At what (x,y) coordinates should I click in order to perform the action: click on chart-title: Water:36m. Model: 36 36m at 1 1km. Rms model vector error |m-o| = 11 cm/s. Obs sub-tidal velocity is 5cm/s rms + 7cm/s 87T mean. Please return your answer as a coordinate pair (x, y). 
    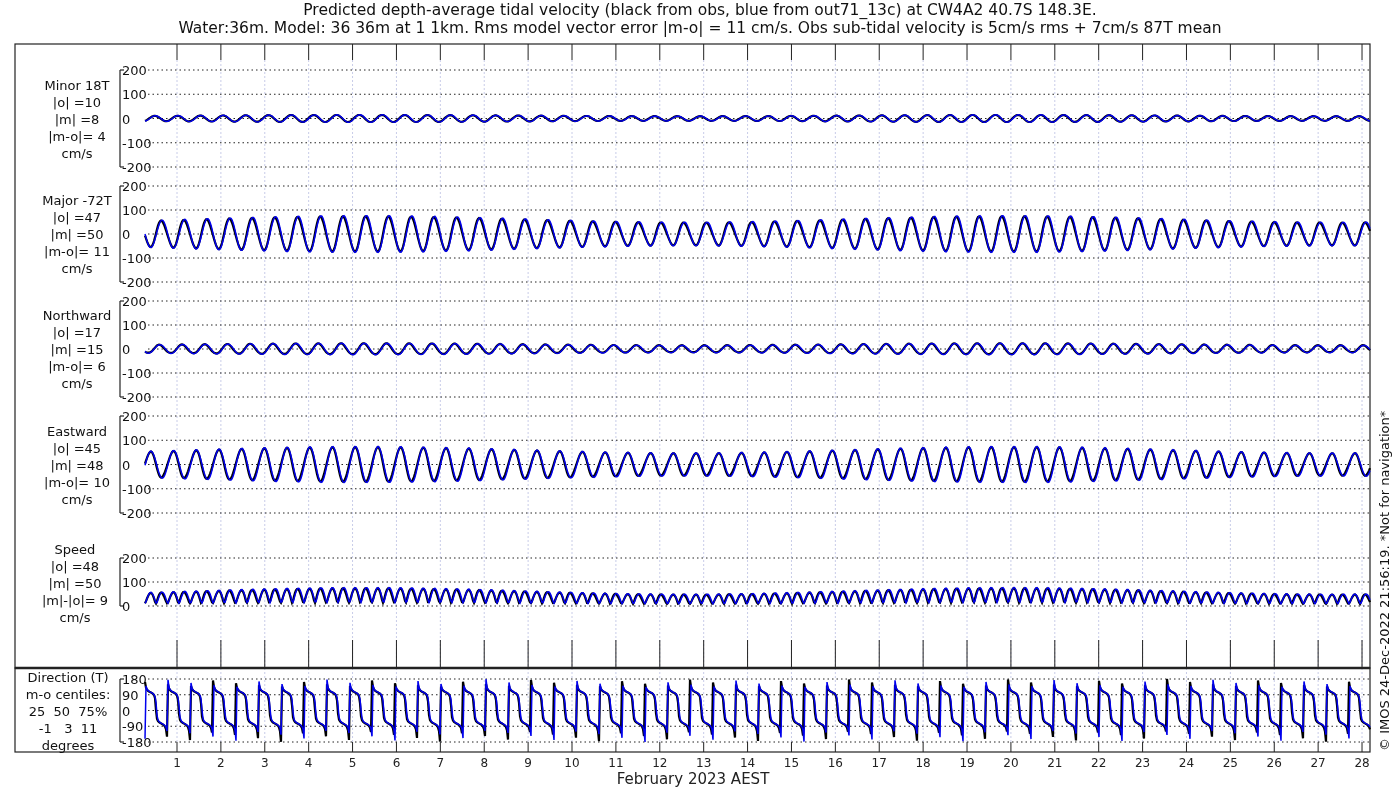
    Looking at the image, I should click on (700, 28).